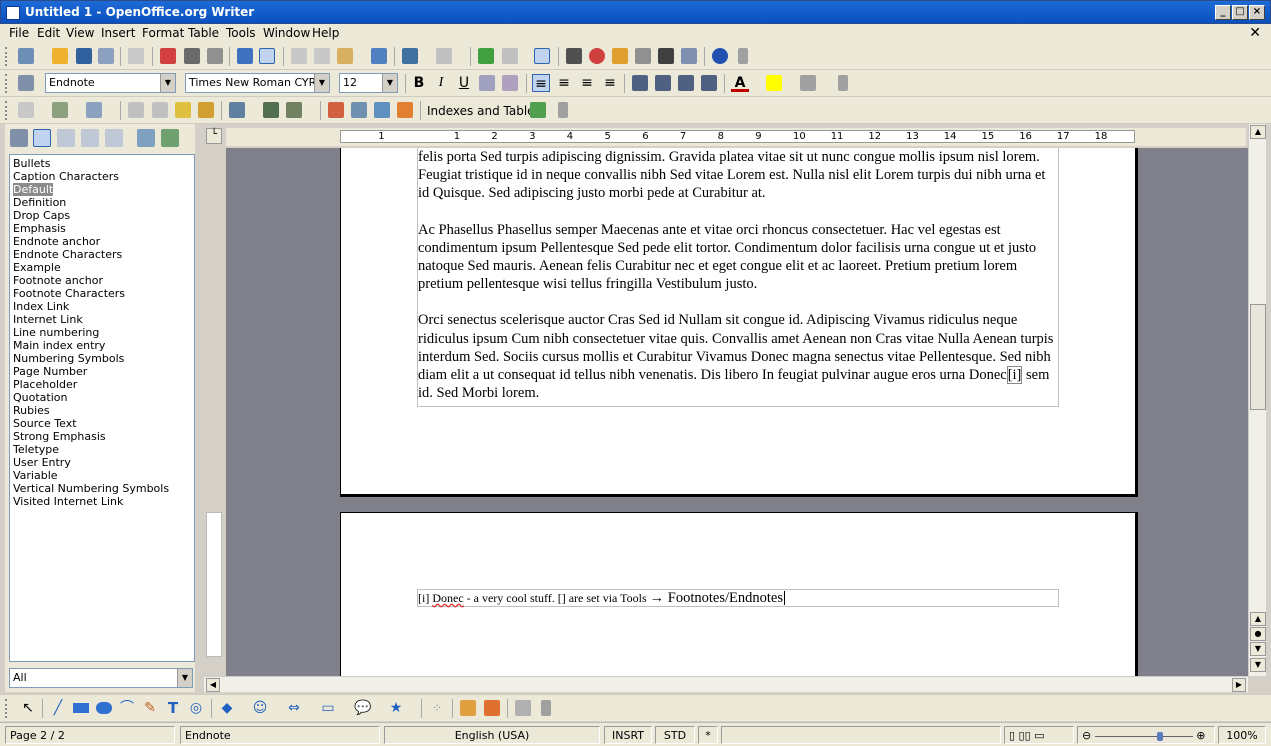 The image size is (1271, 746). What do you see at coordinates (325, 33) in the screenshot?
I see `menu-help: Help` at bounding box center [325, 33].